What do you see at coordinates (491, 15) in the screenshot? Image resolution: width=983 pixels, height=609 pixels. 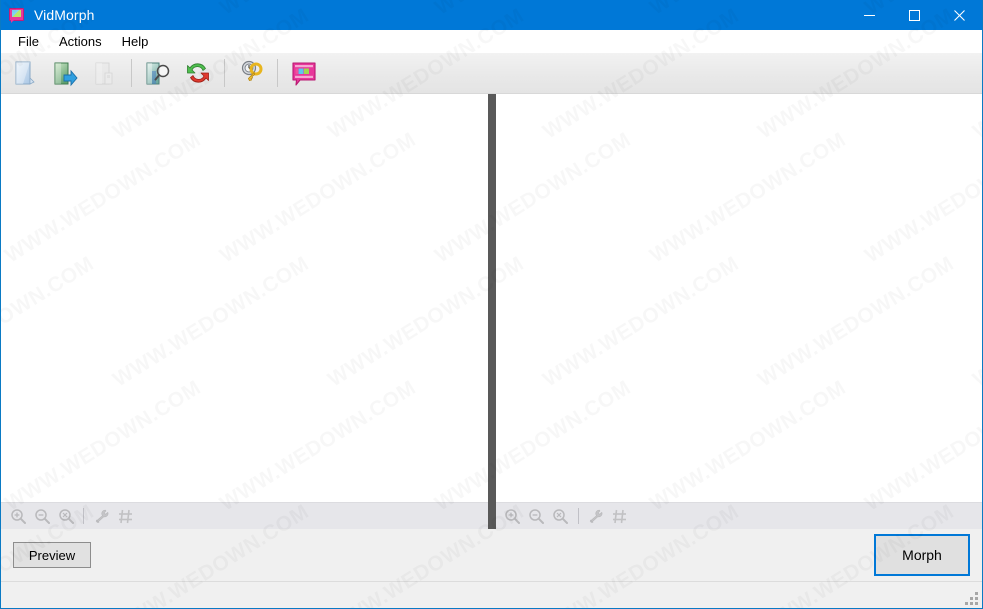 I see `title-bar: VidMorph` at bounding box center [491, 15].